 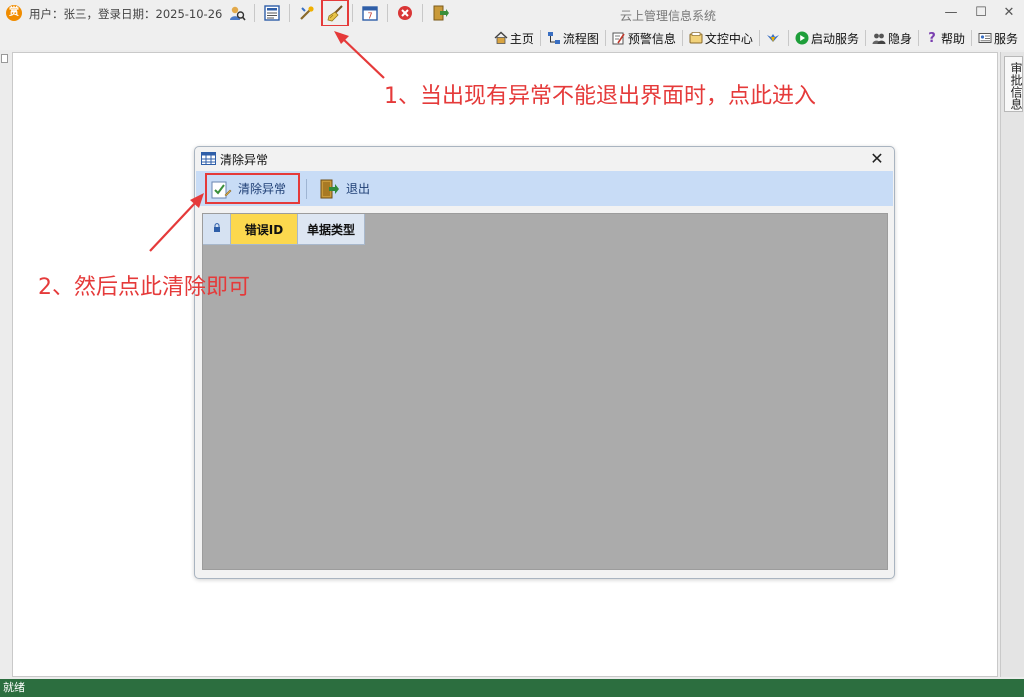 I want to click on menu-service: 服务, so click(x=998, y=38).